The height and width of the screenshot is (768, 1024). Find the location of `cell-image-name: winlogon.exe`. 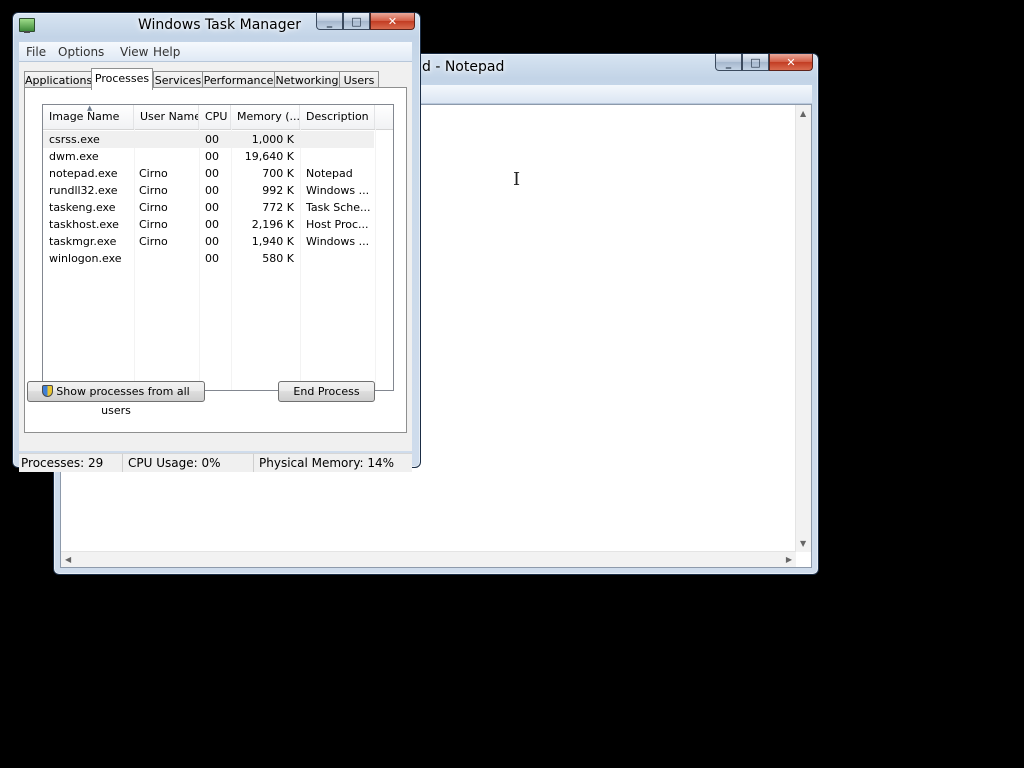

cell-image-name: winlogon.exe is located at coordinates (85, 258).